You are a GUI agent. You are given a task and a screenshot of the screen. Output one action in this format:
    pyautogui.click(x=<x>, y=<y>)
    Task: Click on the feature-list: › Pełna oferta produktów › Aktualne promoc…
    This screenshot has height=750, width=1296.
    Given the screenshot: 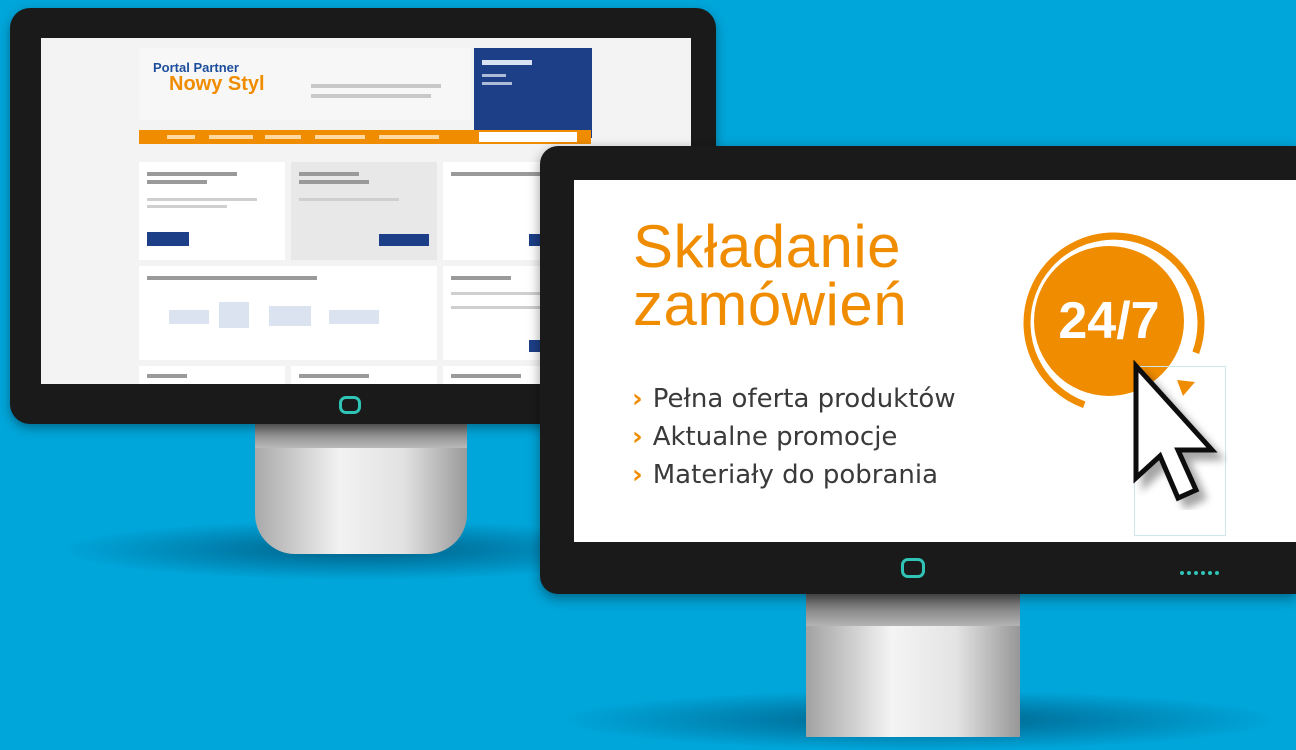 What is the action you would take?
    pyautogui.click(x=794, y=437)
    